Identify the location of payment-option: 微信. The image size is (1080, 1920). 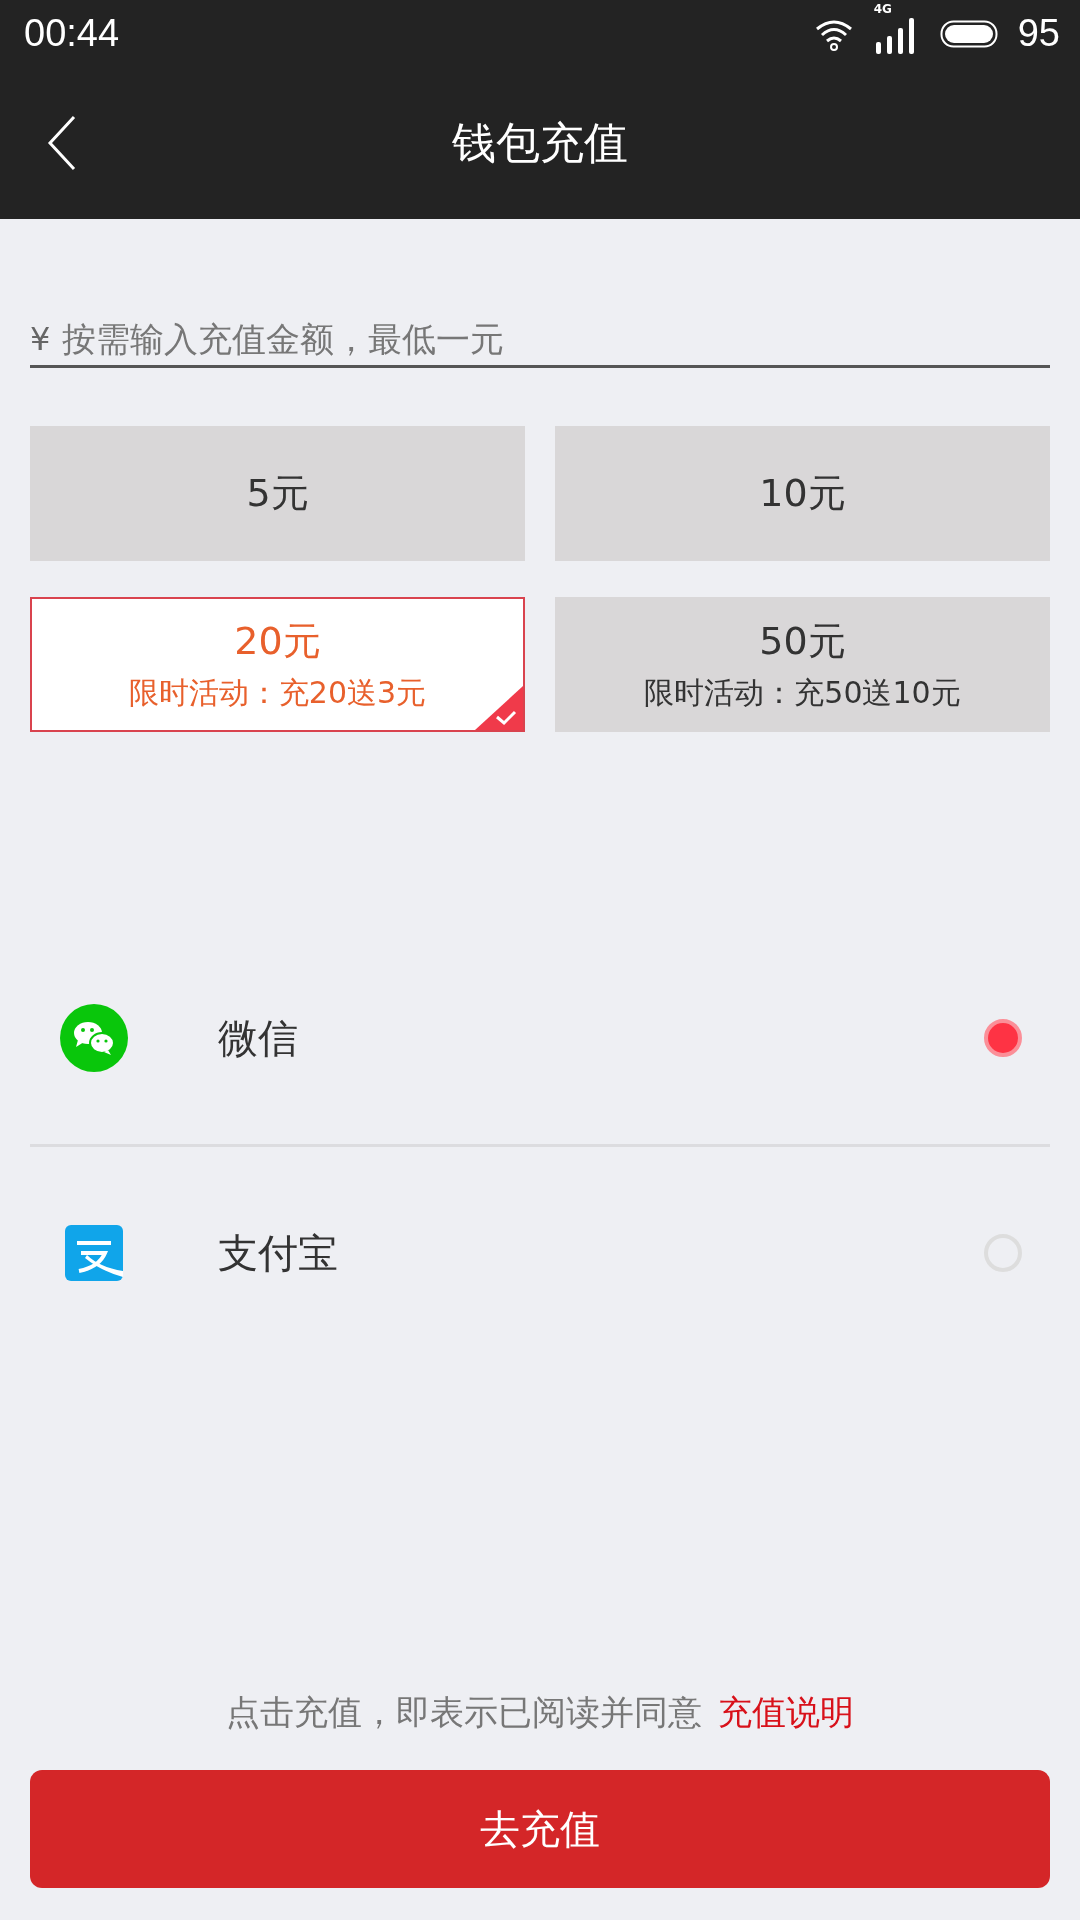
(540, 1038).